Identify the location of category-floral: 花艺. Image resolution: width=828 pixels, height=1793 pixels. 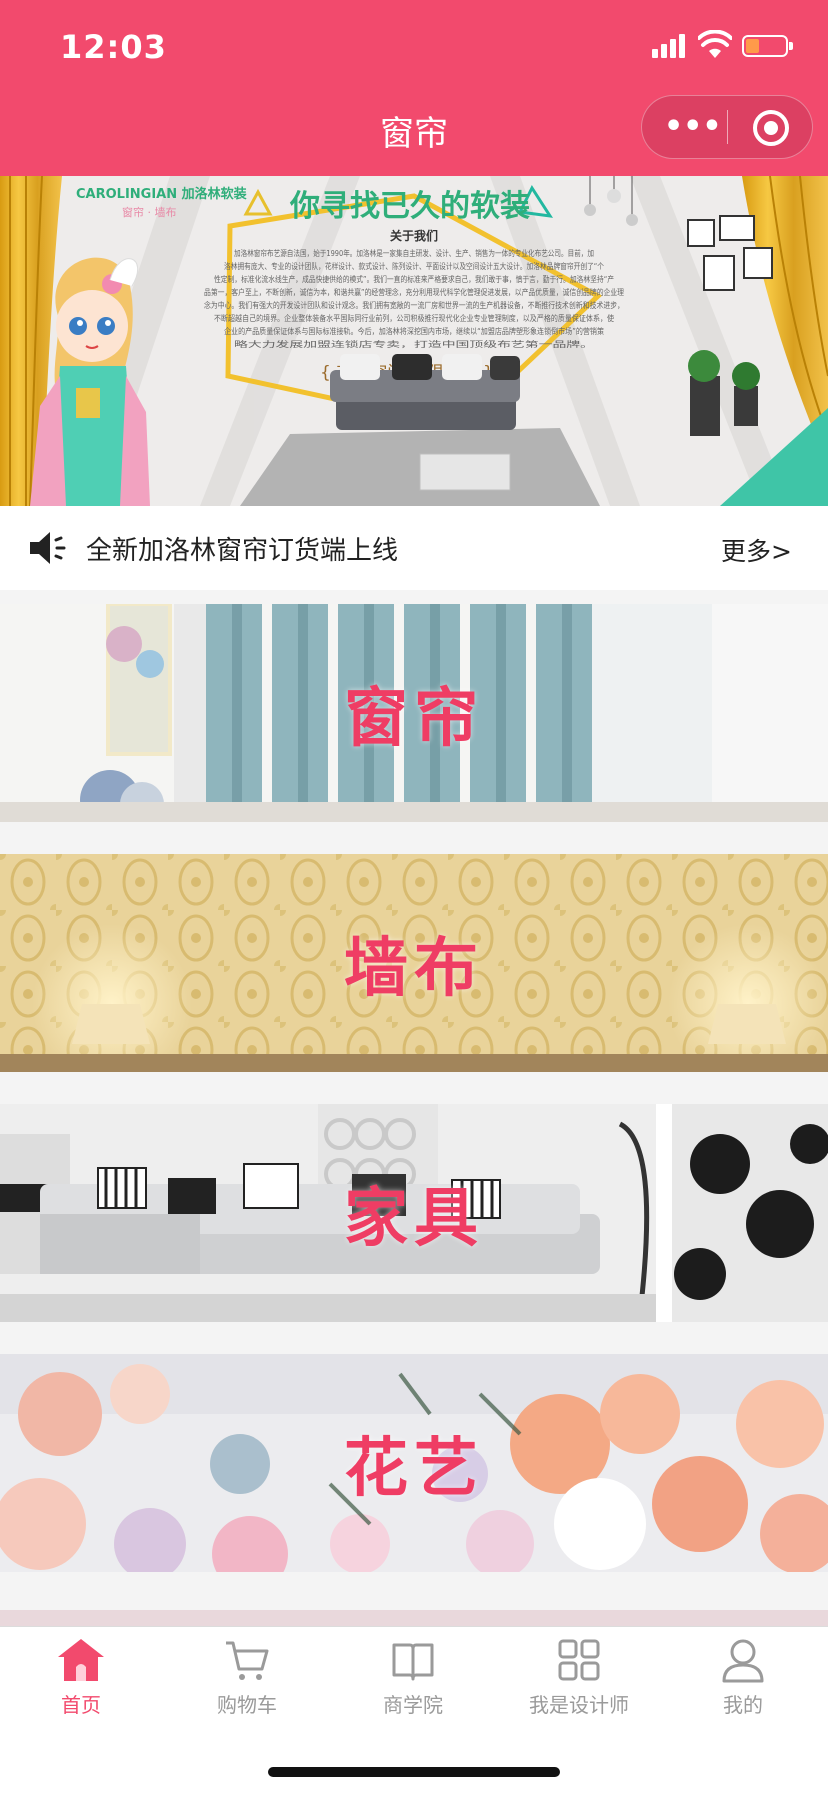
(414, 1463).